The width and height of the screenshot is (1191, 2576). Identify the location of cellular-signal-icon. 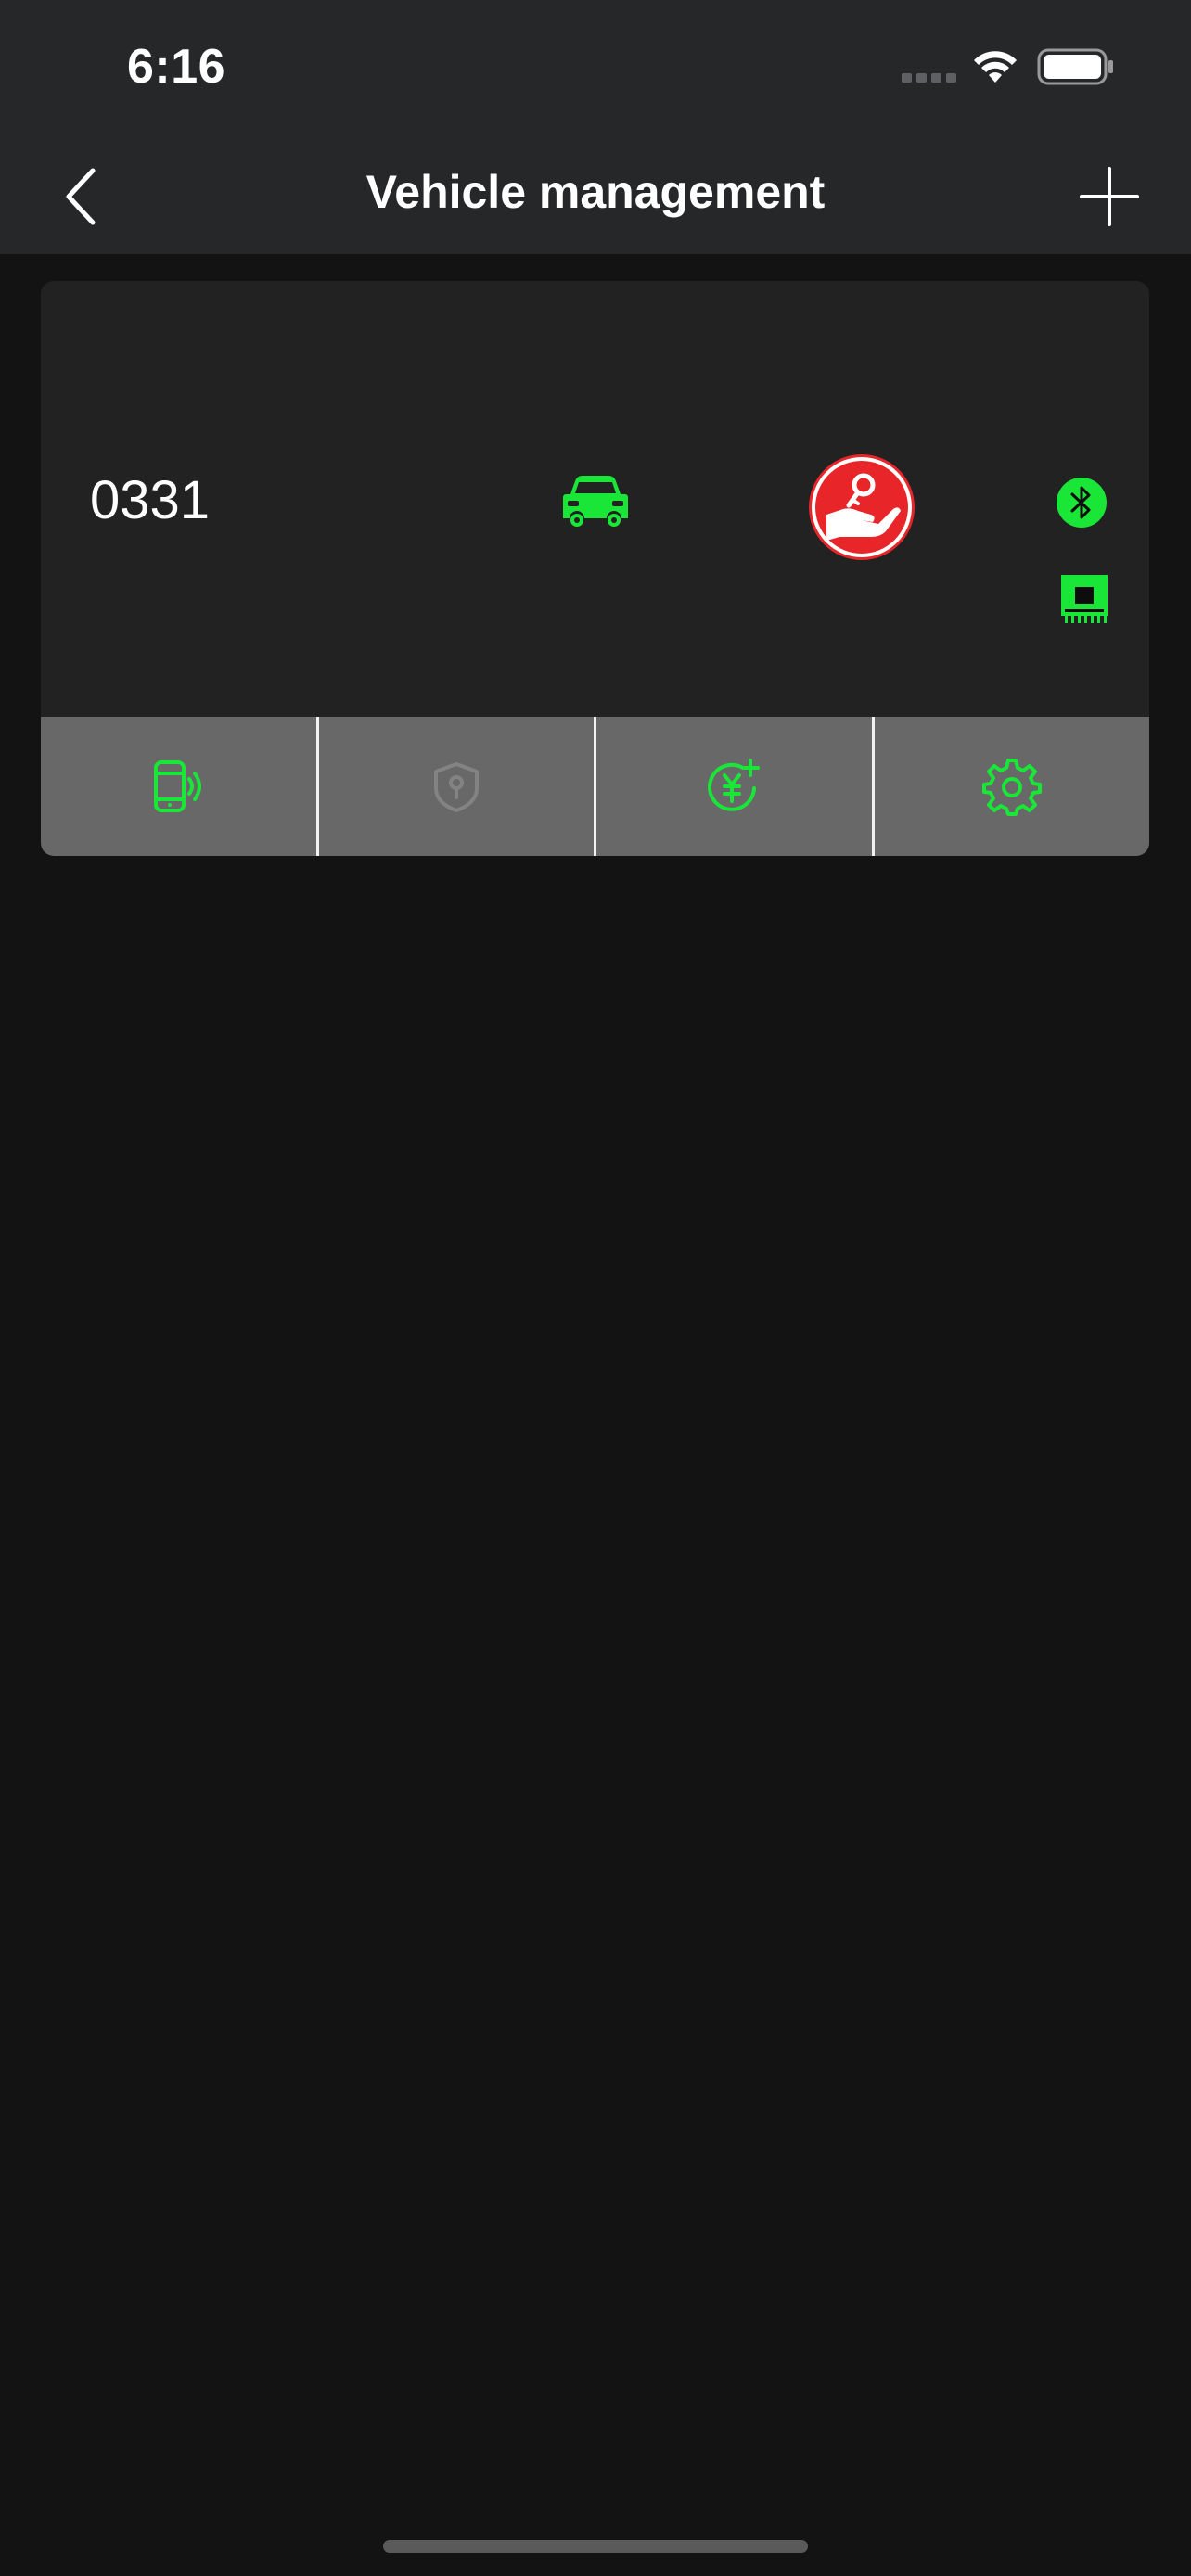
(929, 78).